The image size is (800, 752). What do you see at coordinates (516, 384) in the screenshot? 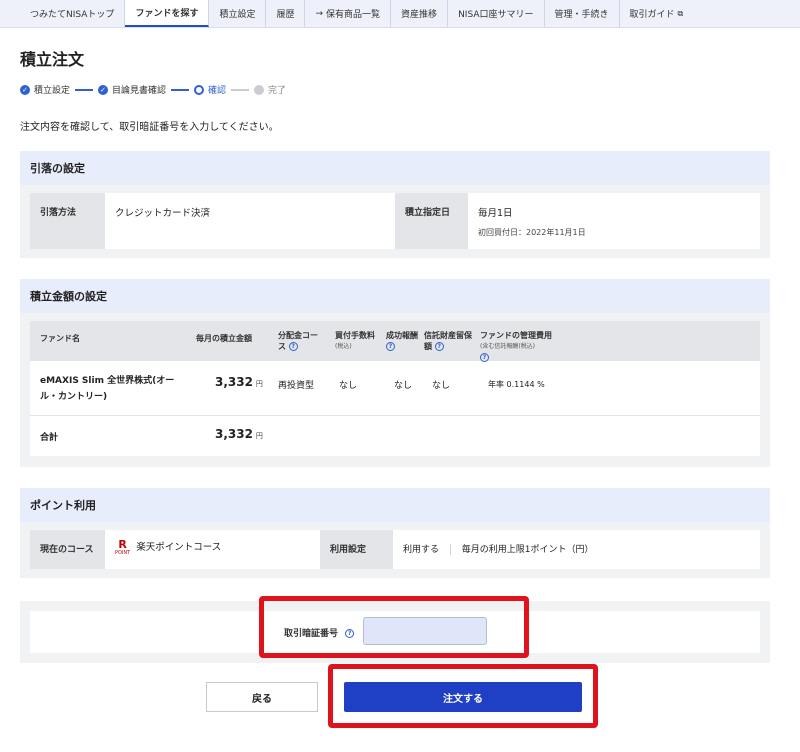
I see `management-fee: 年率 0.1144 %` at bounding box center [516, 384].